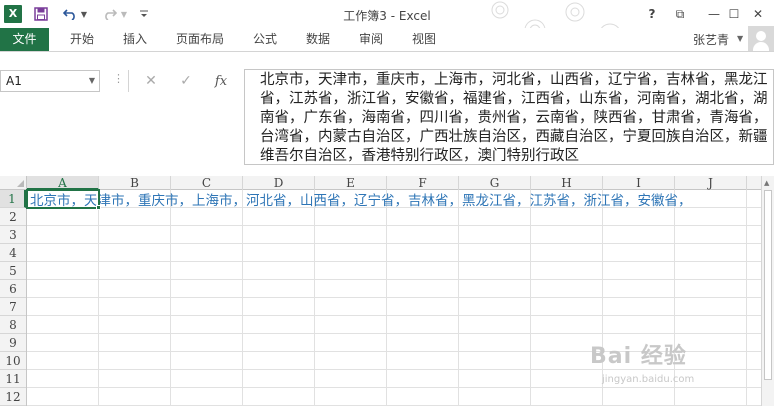 The width and height of the screenshot is (774, 406). Describe the element at coordinates (424, 39) in the screenshot. I see `tab-view: 视图` at that location.